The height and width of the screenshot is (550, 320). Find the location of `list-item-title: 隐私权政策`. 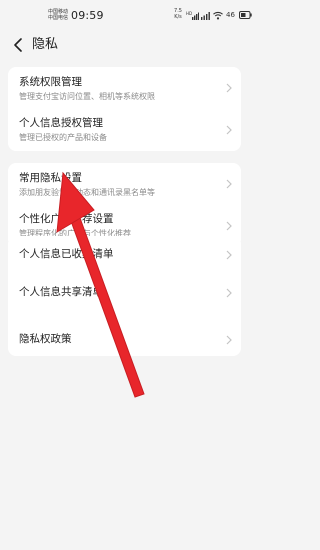

list-item-title: 隐私权政策 is located at coordinates (45, 339).